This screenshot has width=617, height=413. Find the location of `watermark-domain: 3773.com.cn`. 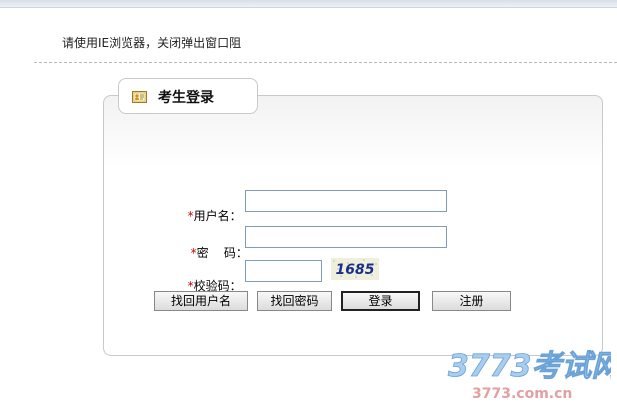

watermark-domain: 3773.com.cn is located at coordinates (522, 394).